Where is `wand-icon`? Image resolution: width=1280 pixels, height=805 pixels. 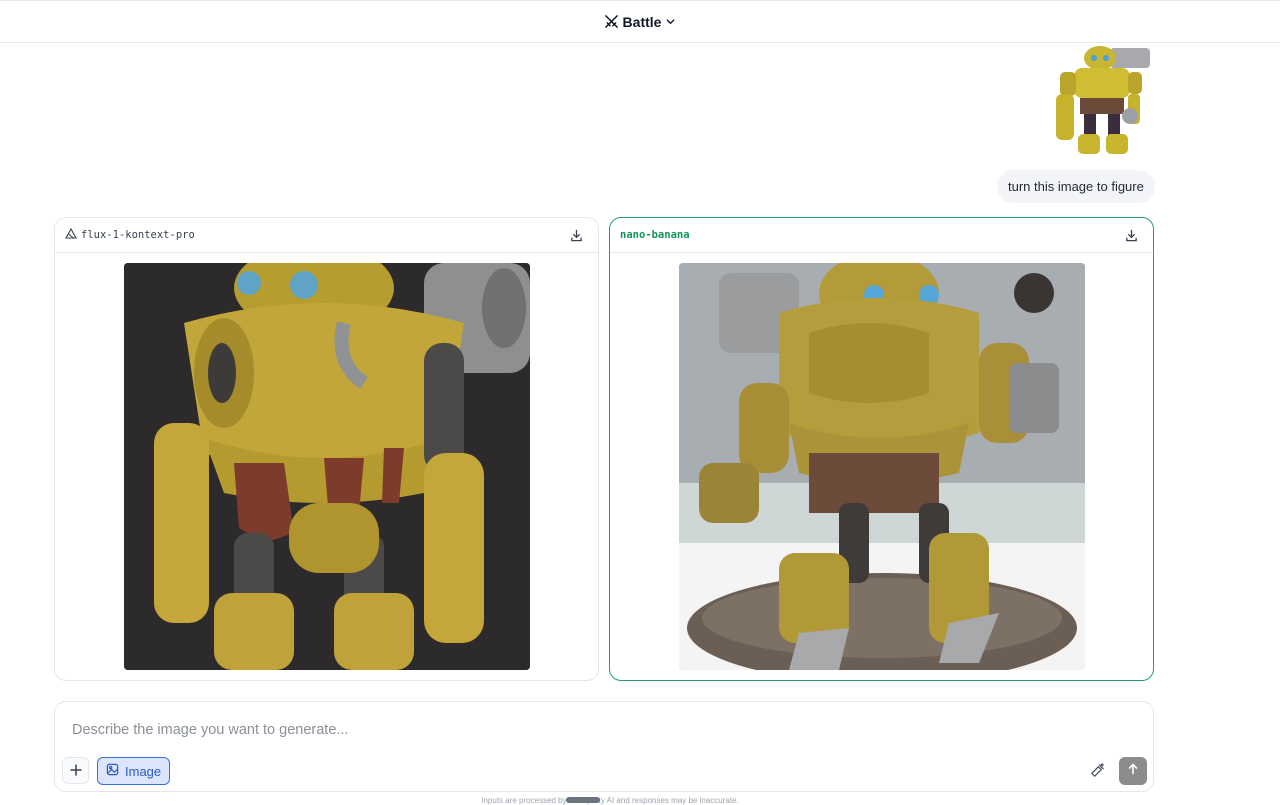
wand-icon is located at coordinates (1097, 770).